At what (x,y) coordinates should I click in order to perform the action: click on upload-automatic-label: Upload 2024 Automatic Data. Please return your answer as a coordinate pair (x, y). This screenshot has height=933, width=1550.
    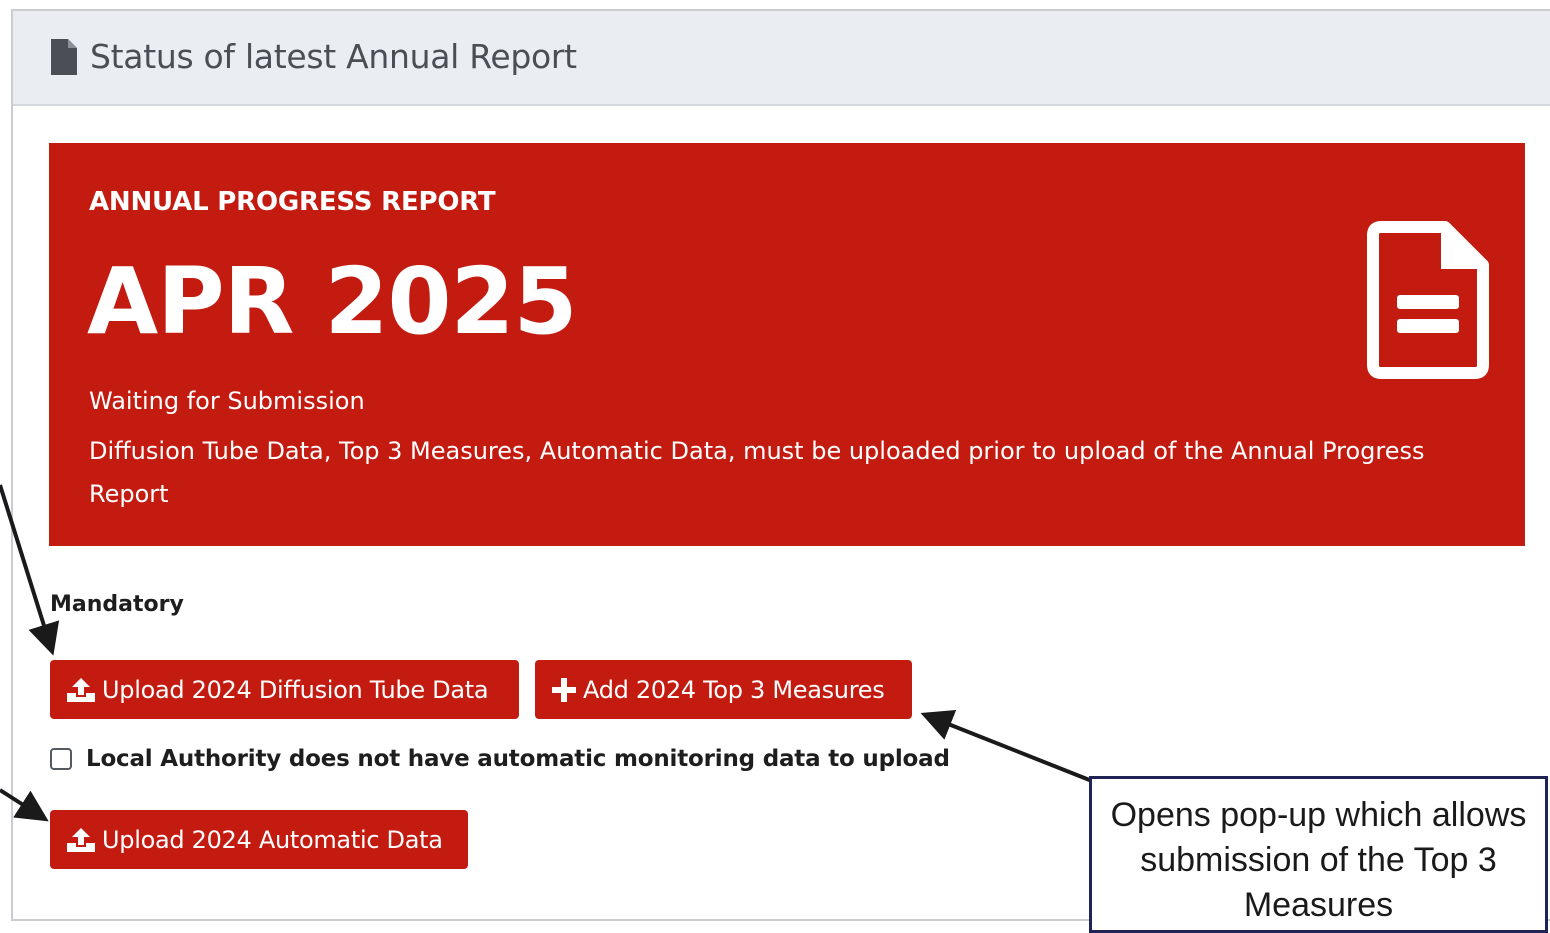
    Looking at the image, I should click on (272, 839).